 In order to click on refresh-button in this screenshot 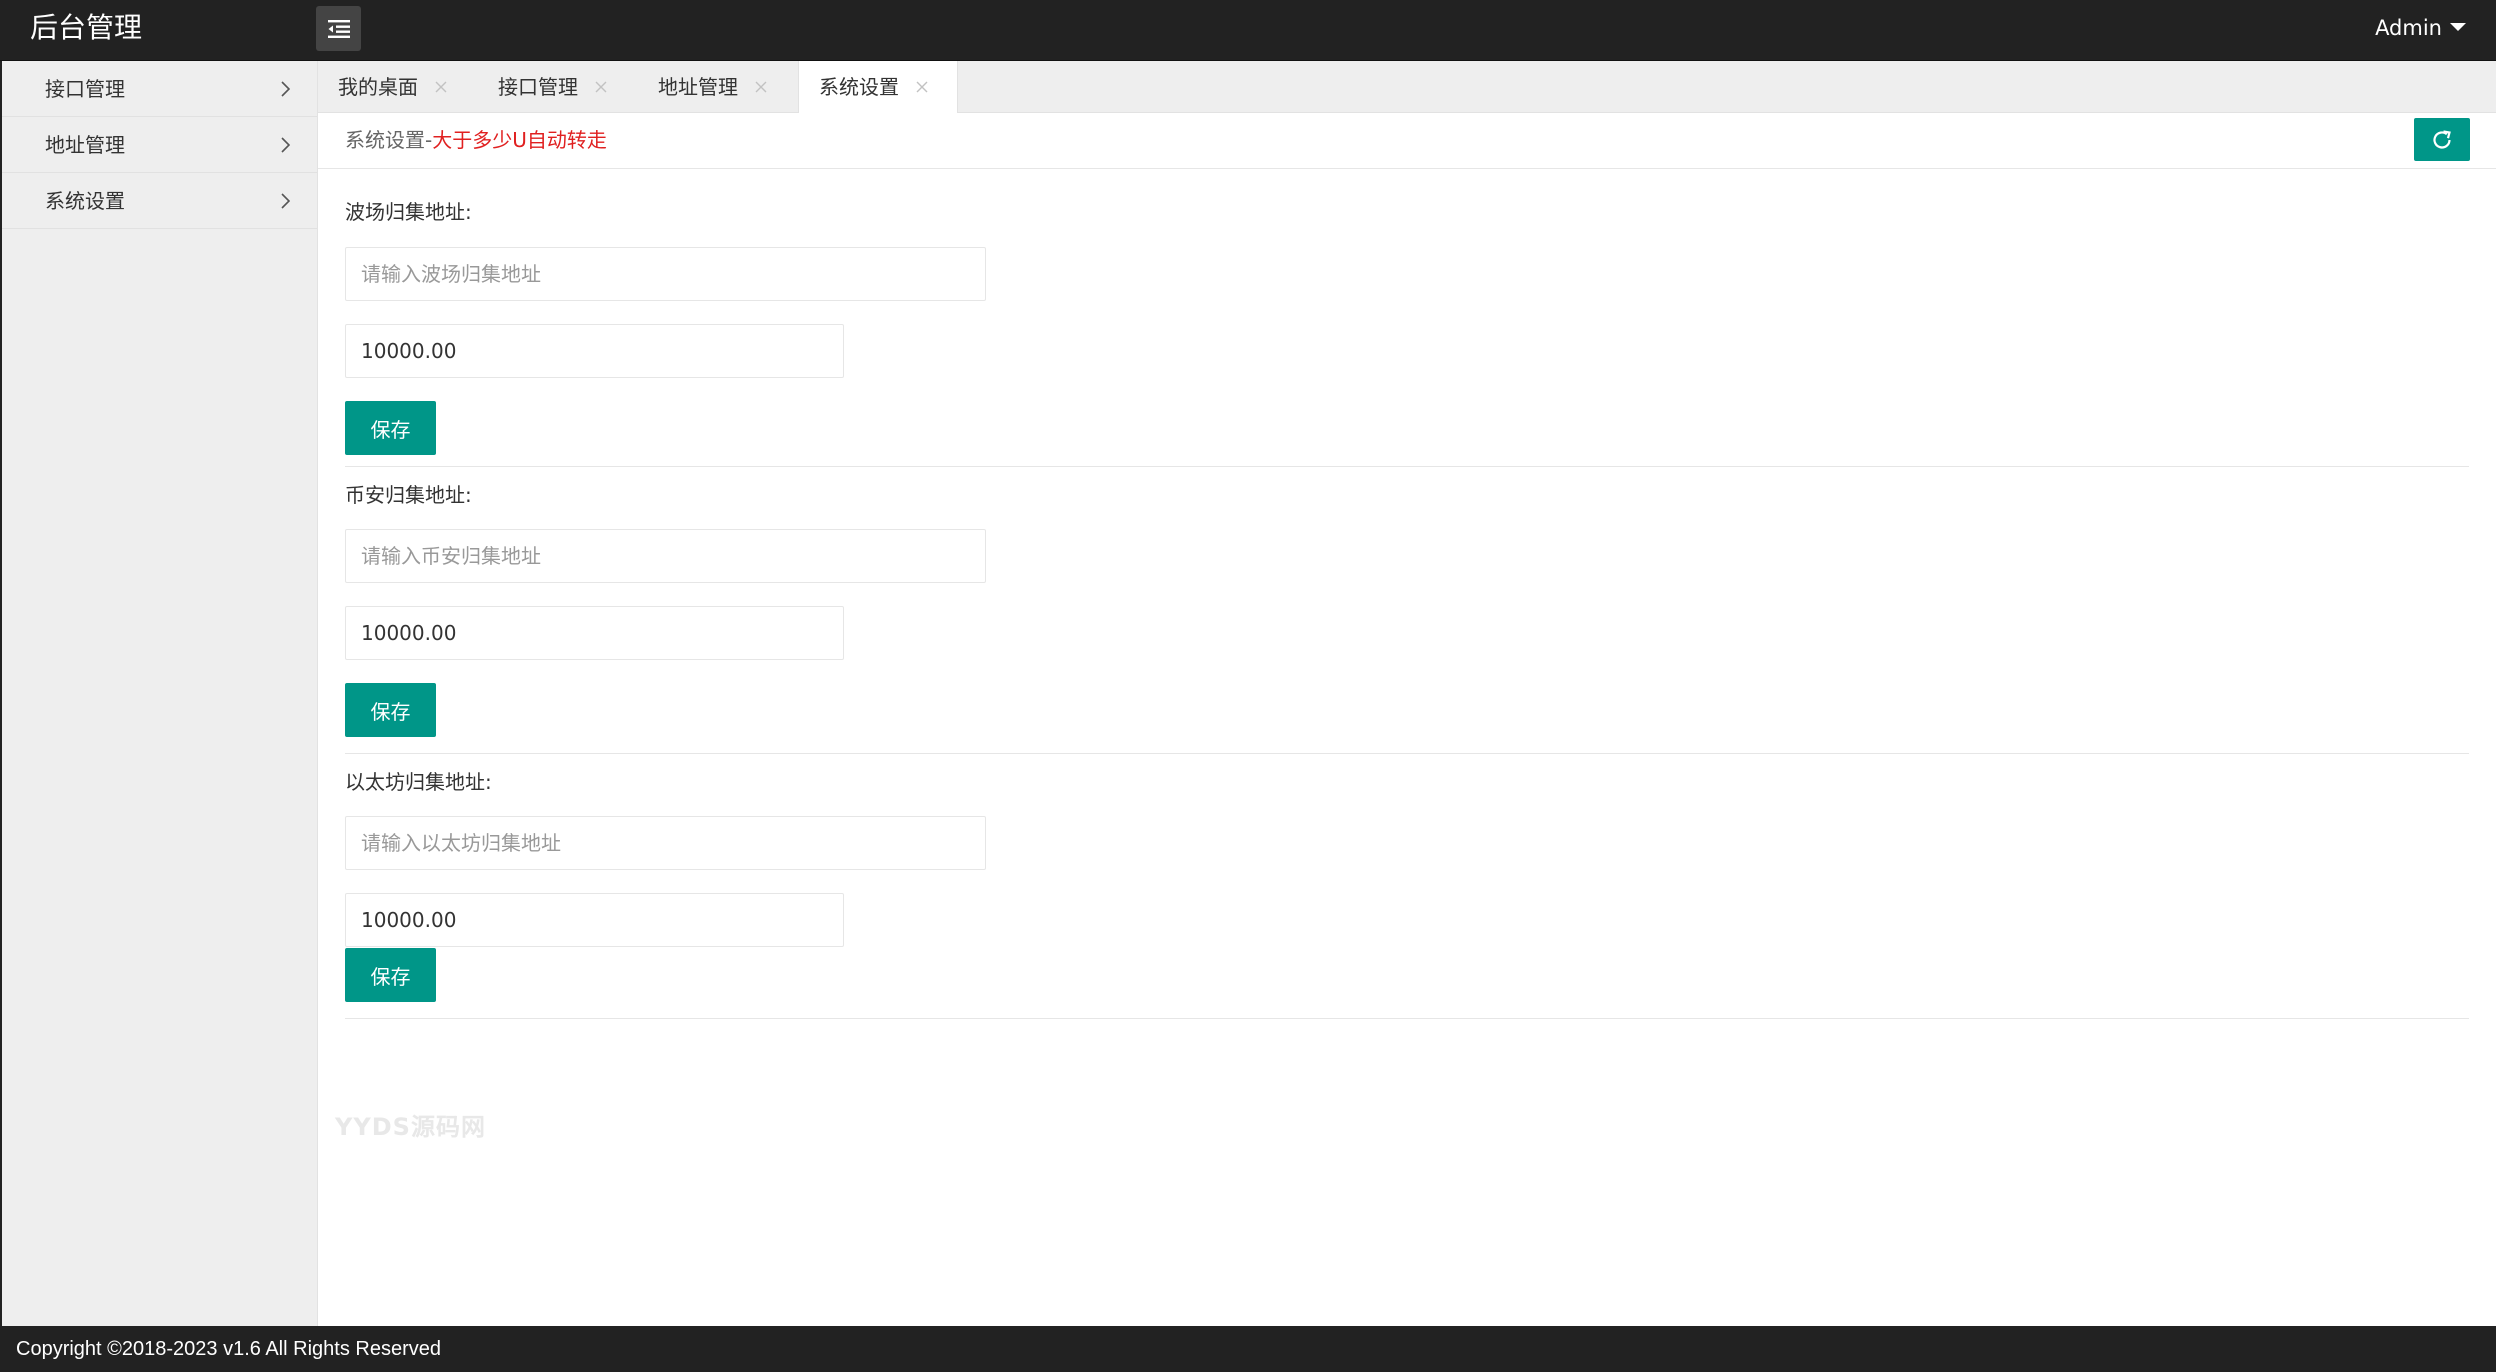, I will do `click(2442, 139)`.